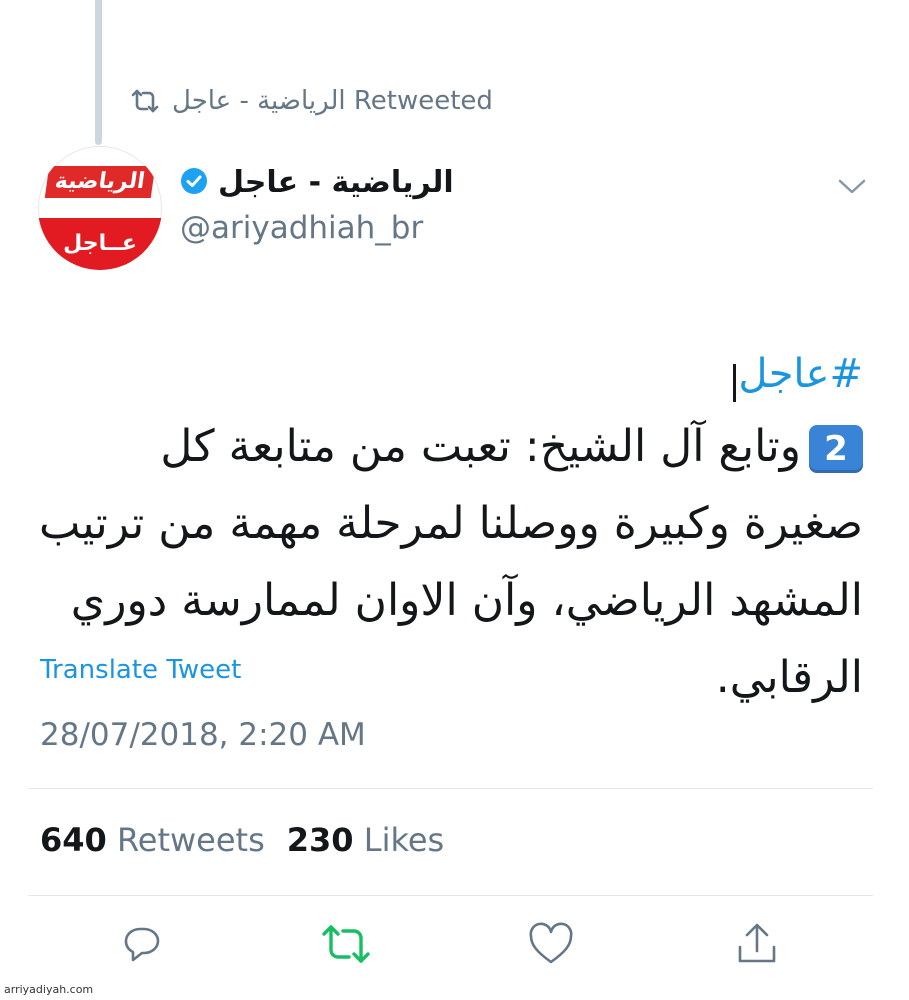  What do you see at coordinates (73, 840) in the screenshot?
I see `retweets-count: 640` at bounding box center [73, 840].